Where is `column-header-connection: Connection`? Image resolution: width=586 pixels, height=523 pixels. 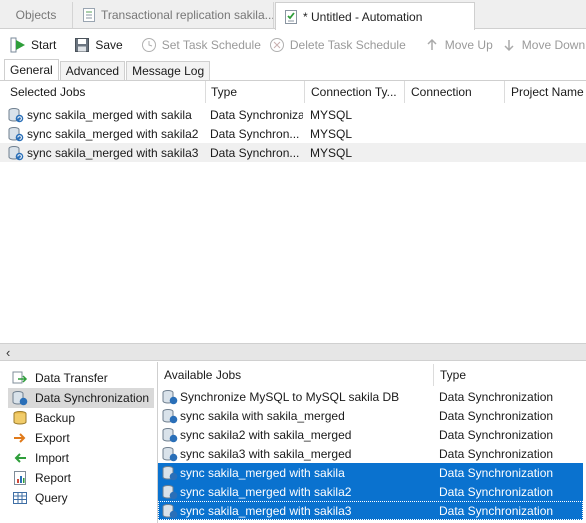
column-header-connection: Connection is located at coordinates (455, 92).